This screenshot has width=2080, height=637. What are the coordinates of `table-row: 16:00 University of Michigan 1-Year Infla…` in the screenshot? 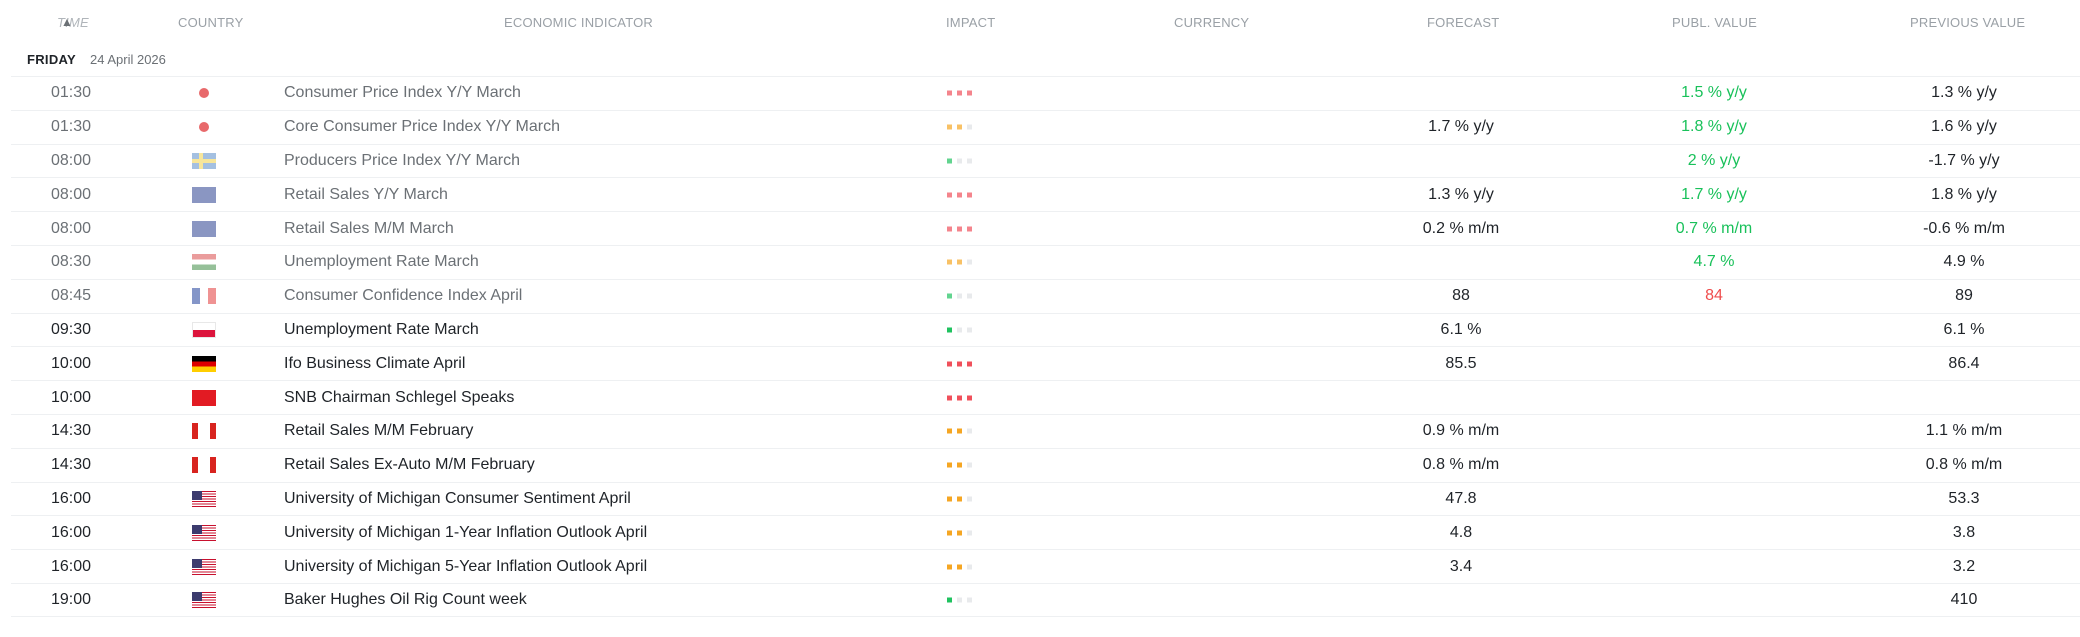 It's located at (1045, 532).